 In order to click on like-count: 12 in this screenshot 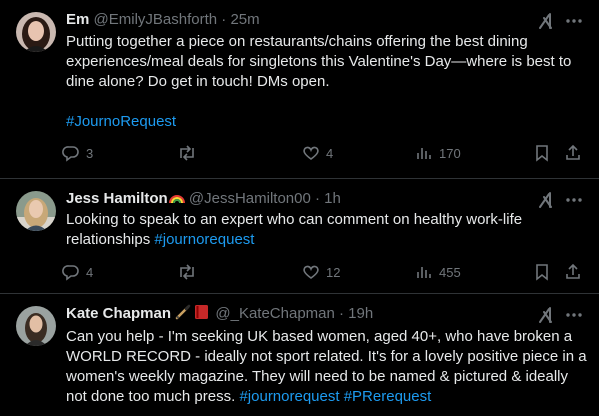, I will do `click(333, 272)`.